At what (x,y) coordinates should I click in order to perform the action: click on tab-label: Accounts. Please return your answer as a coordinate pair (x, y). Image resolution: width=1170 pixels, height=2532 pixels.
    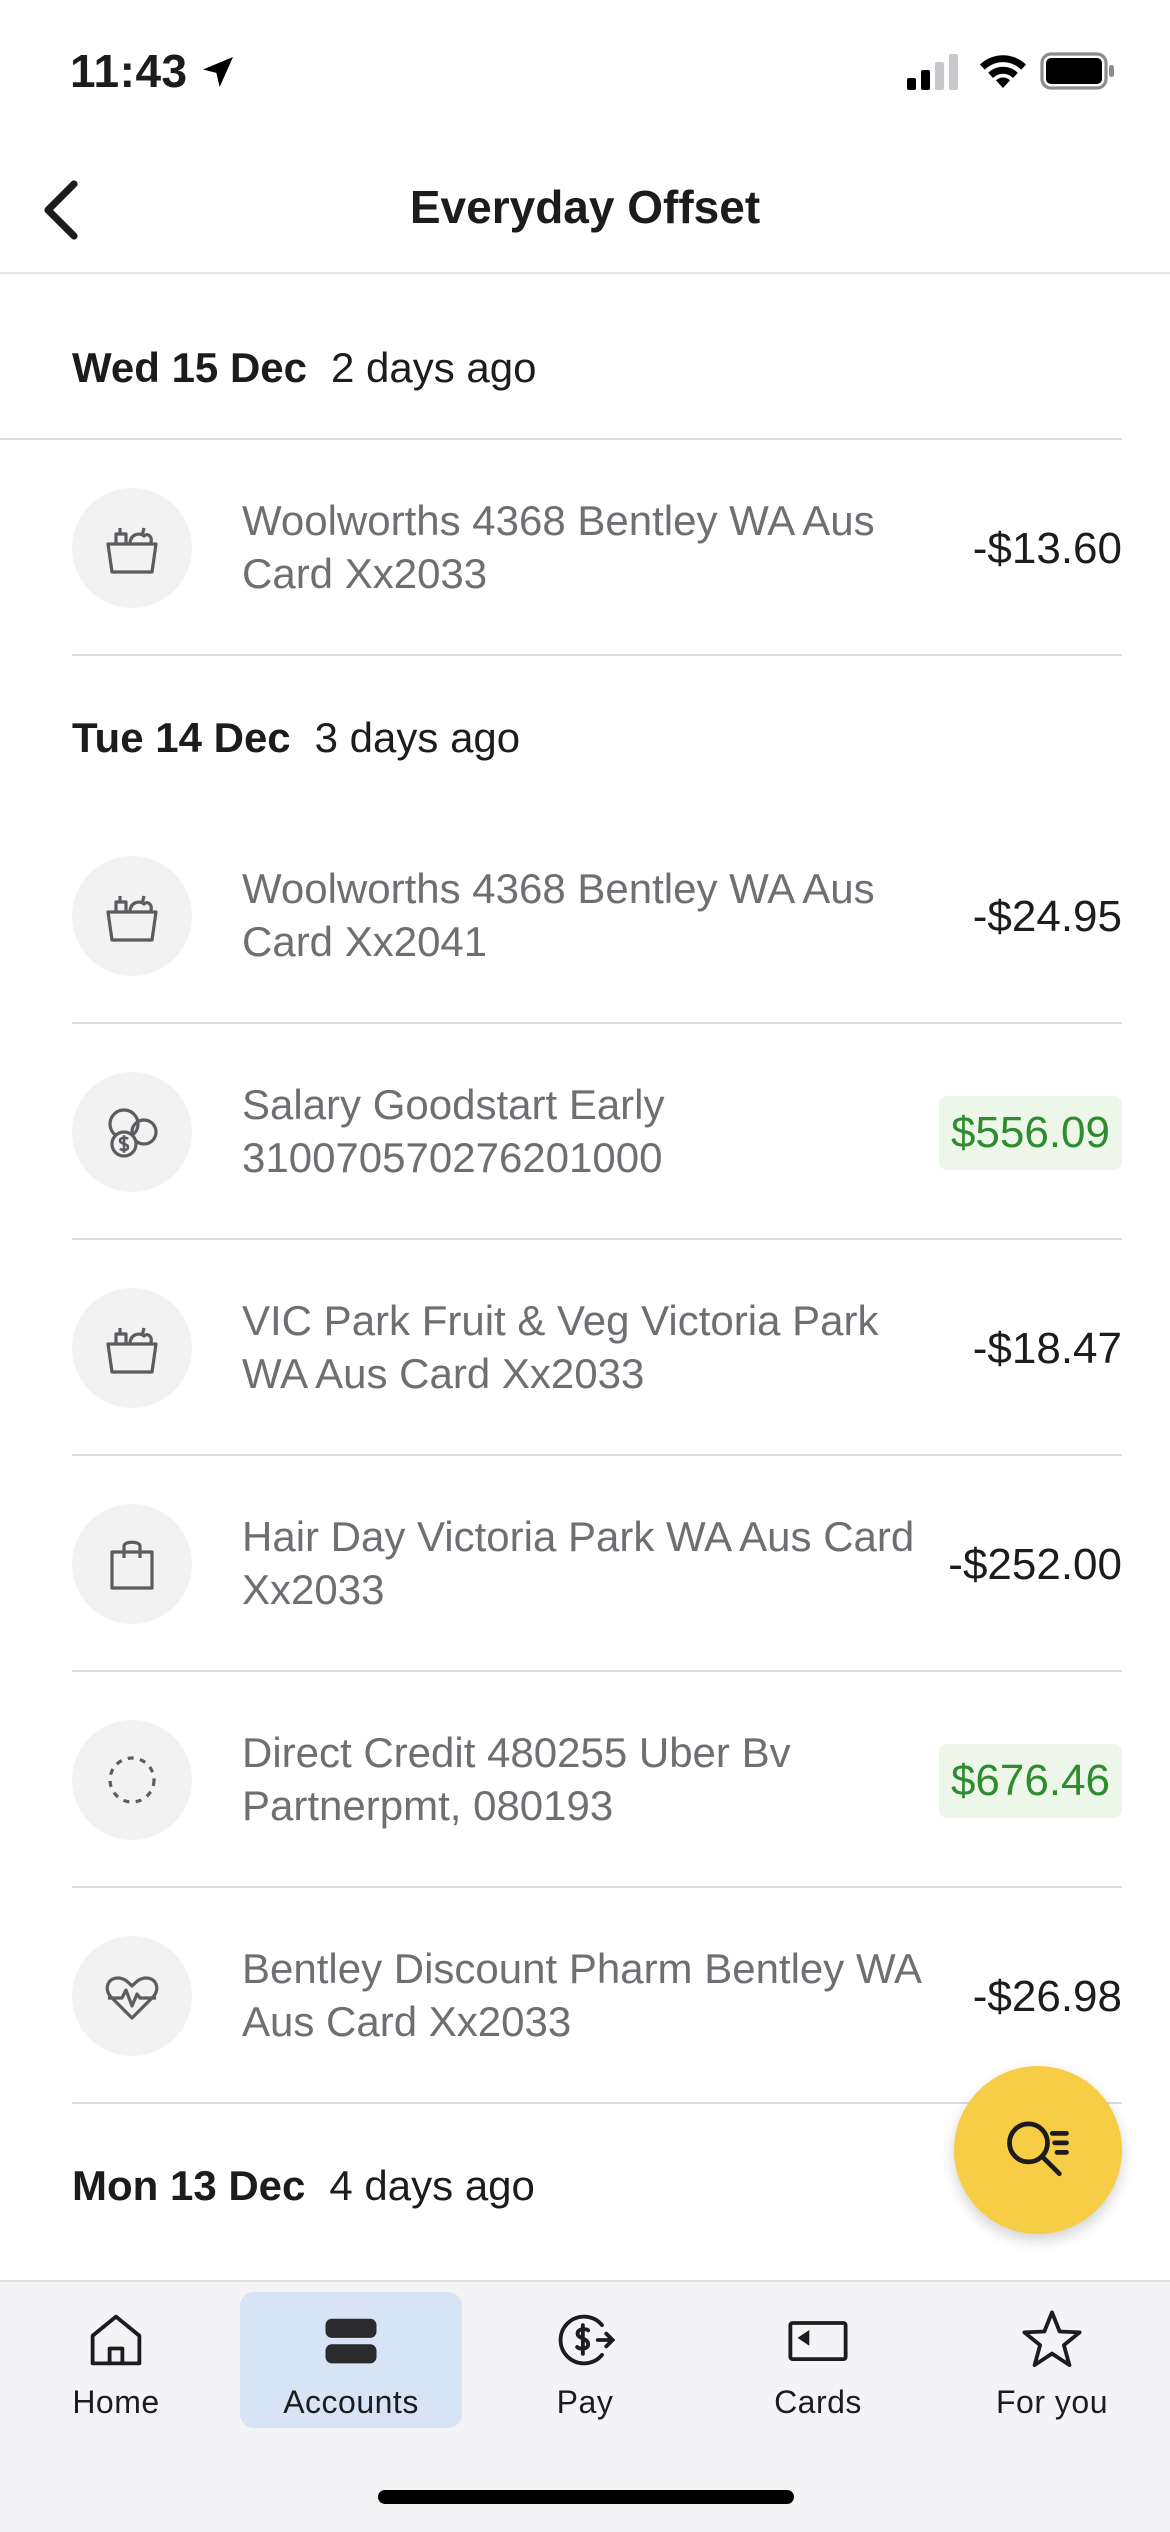
    Looking at the image, I should click on (351, 2402).